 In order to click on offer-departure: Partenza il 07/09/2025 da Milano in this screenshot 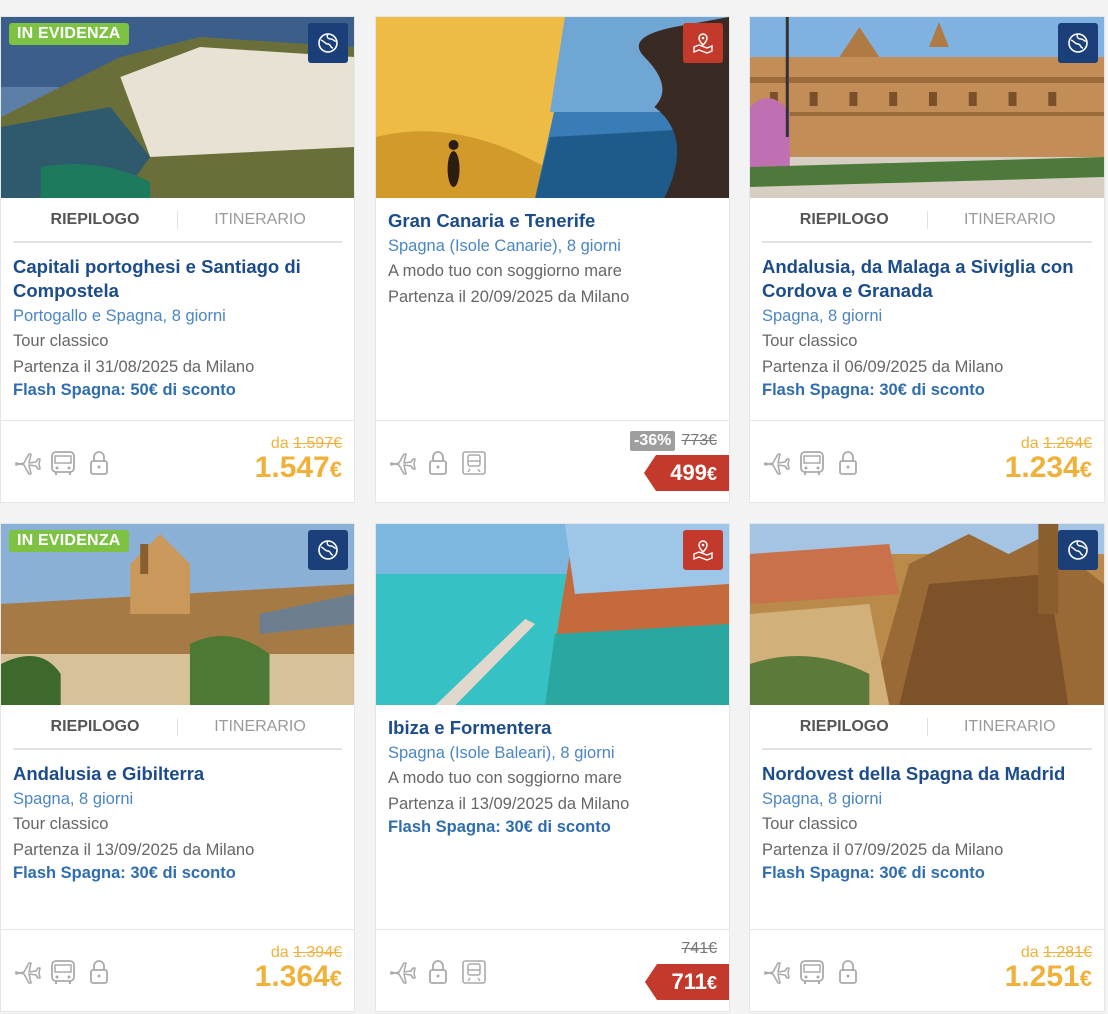, I will do `click(883, 850)`.